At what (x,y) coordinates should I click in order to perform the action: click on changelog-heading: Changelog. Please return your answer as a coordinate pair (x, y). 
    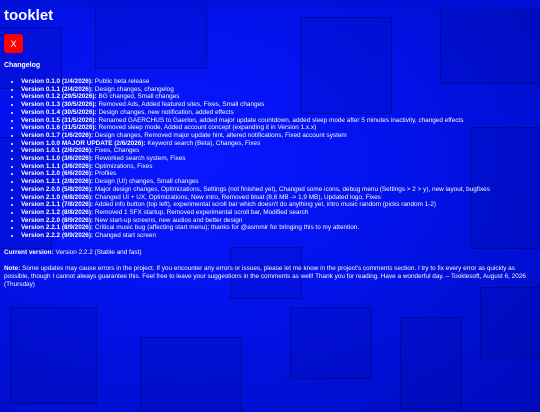
    Looking at the image, I should click on (22, 65).